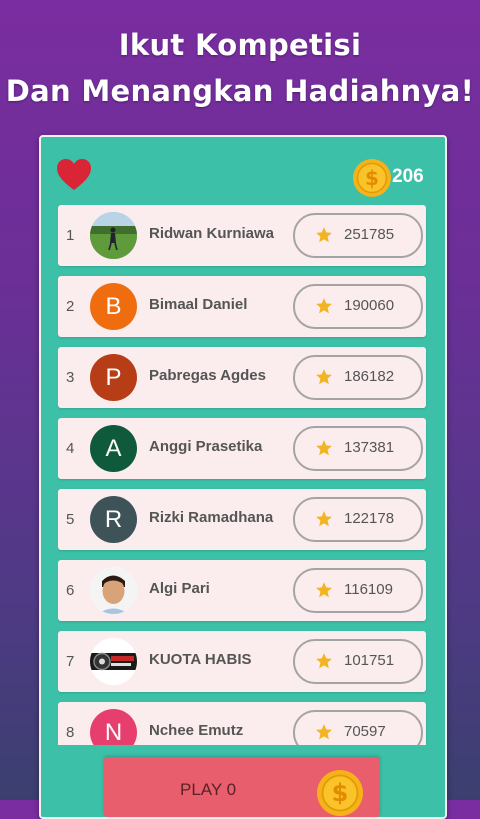 The height and width of the screenshot is (819, 480). I want to click on avatar: B, so click(113, 306).